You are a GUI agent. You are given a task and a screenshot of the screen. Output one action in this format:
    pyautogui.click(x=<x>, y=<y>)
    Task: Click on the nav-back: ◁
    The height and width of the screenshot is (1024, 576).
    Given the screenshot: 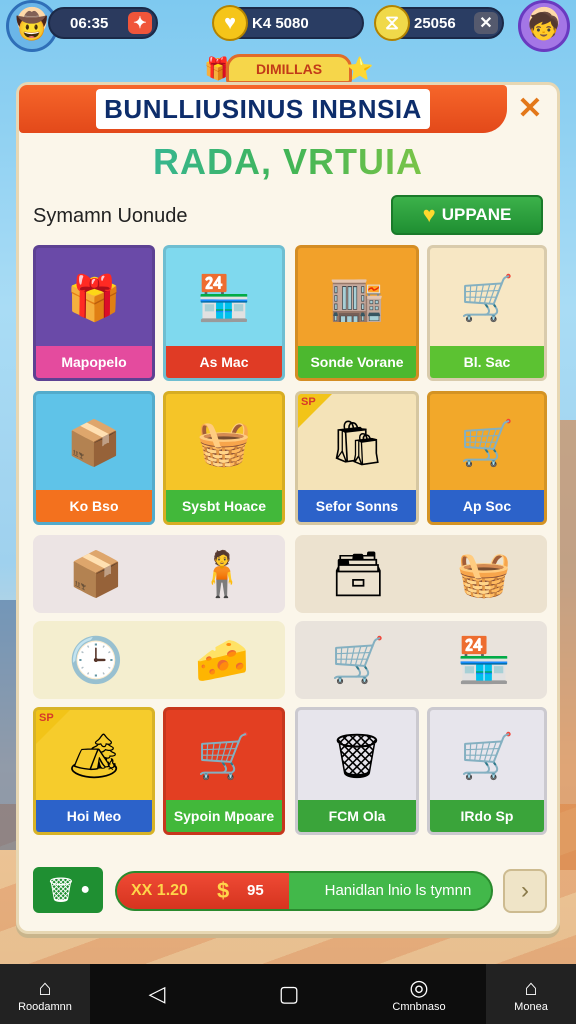 What is the action you would take?
    pyautogui.click(x=157, y=994)
    